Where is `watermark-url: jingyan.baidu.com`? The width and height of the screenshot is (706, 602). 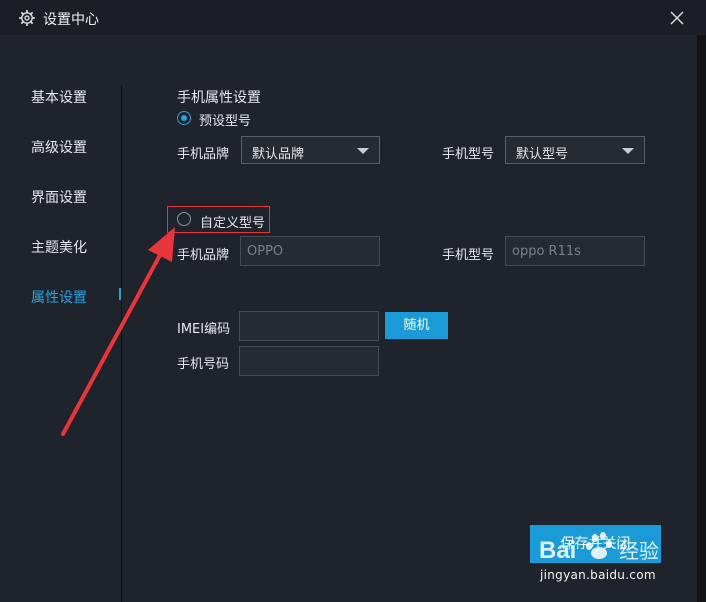 watermark-url: jingyan.baidu.com is located at coordinates (598, 575).